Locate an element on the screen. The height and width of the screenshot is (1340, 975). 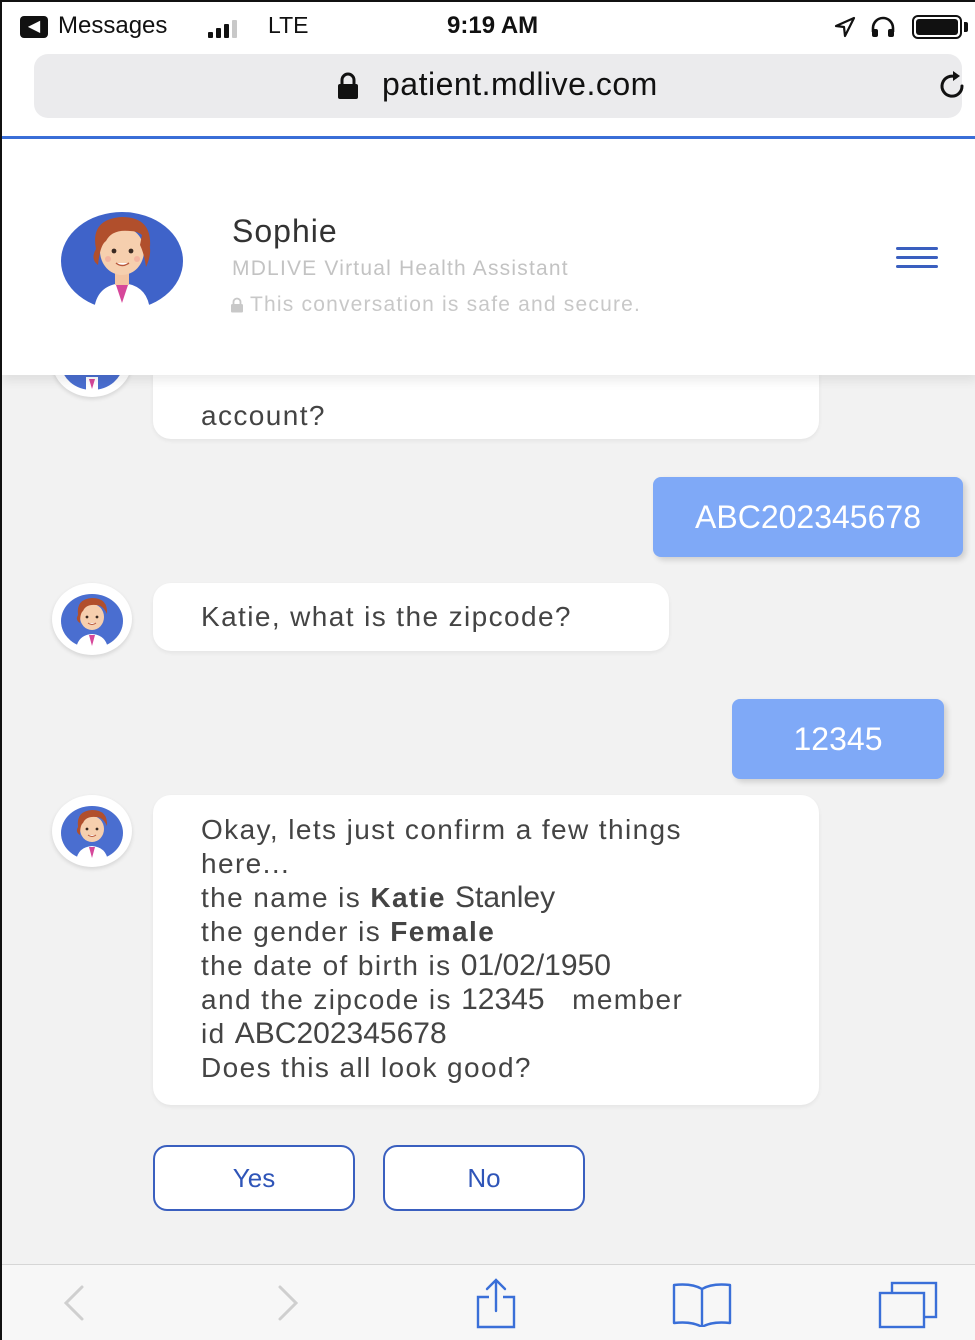
confirm-member-line: id ABC202345678 is located at coordinates (510, 1034).